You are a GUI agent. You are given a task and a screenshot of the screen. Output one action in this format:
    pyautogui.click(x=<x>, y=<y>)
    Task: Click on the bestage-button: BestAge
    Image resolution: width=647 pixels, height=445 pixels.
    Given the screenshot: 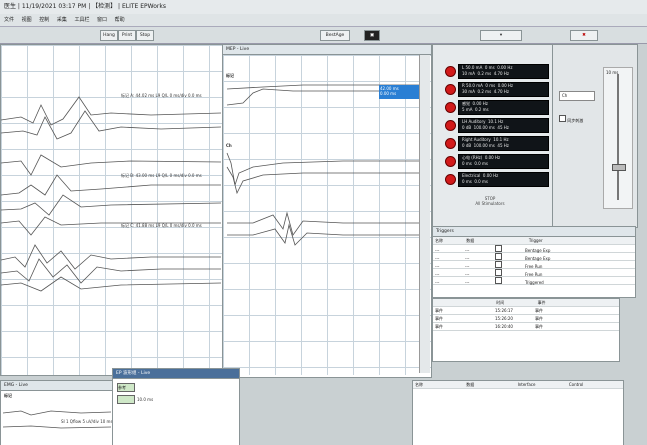 What is the action you would take?
    pyautogui.click(x=335, y=35)
    